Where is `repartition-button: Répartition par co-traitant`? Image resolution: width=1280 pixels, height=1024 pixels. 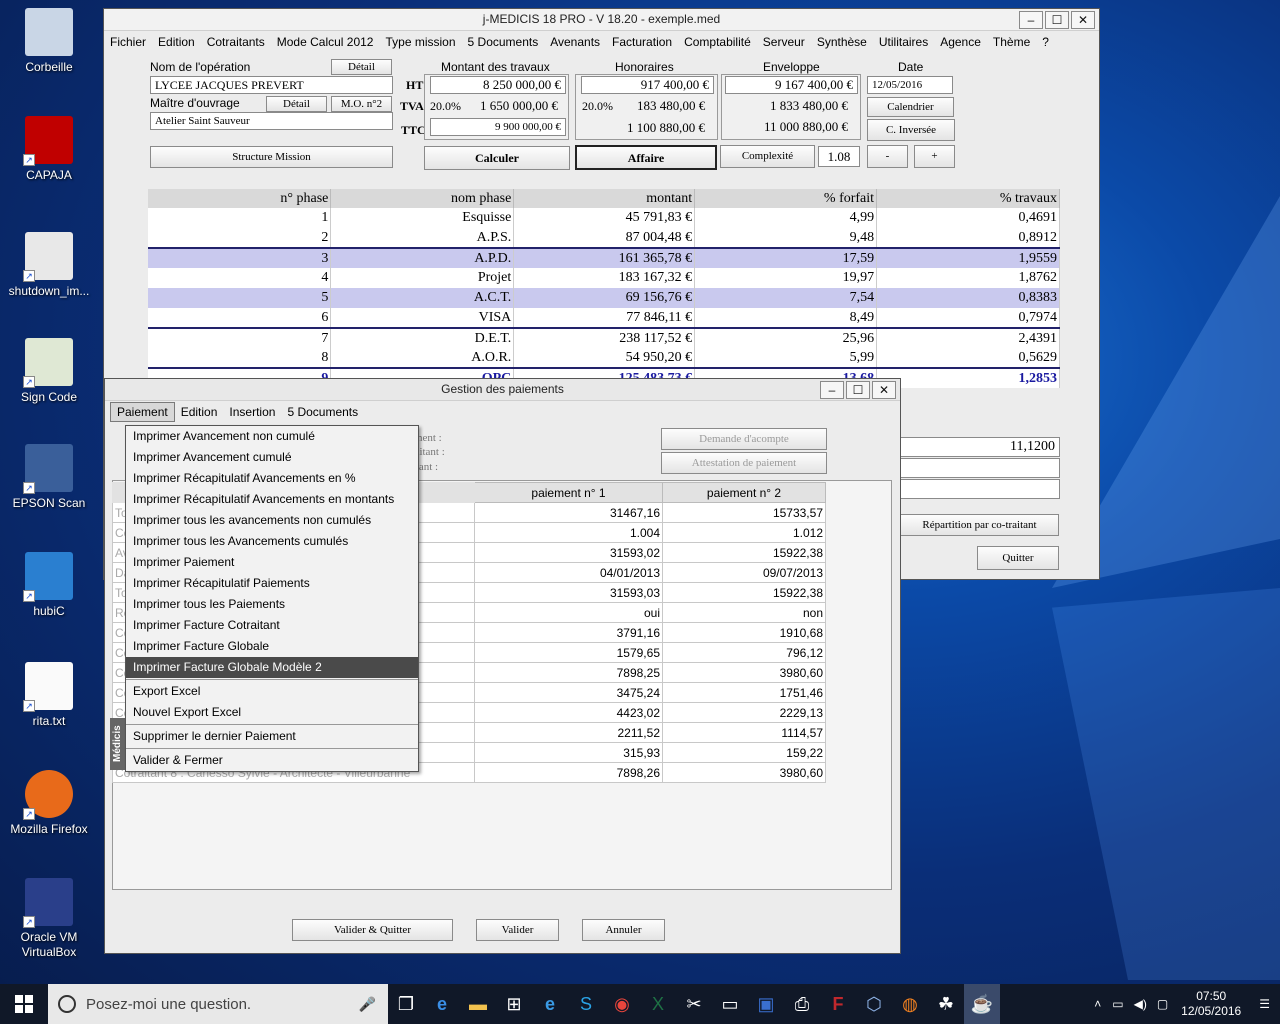
repartition-button: Répartition par co-traitant is located at coordinates (979, 525).